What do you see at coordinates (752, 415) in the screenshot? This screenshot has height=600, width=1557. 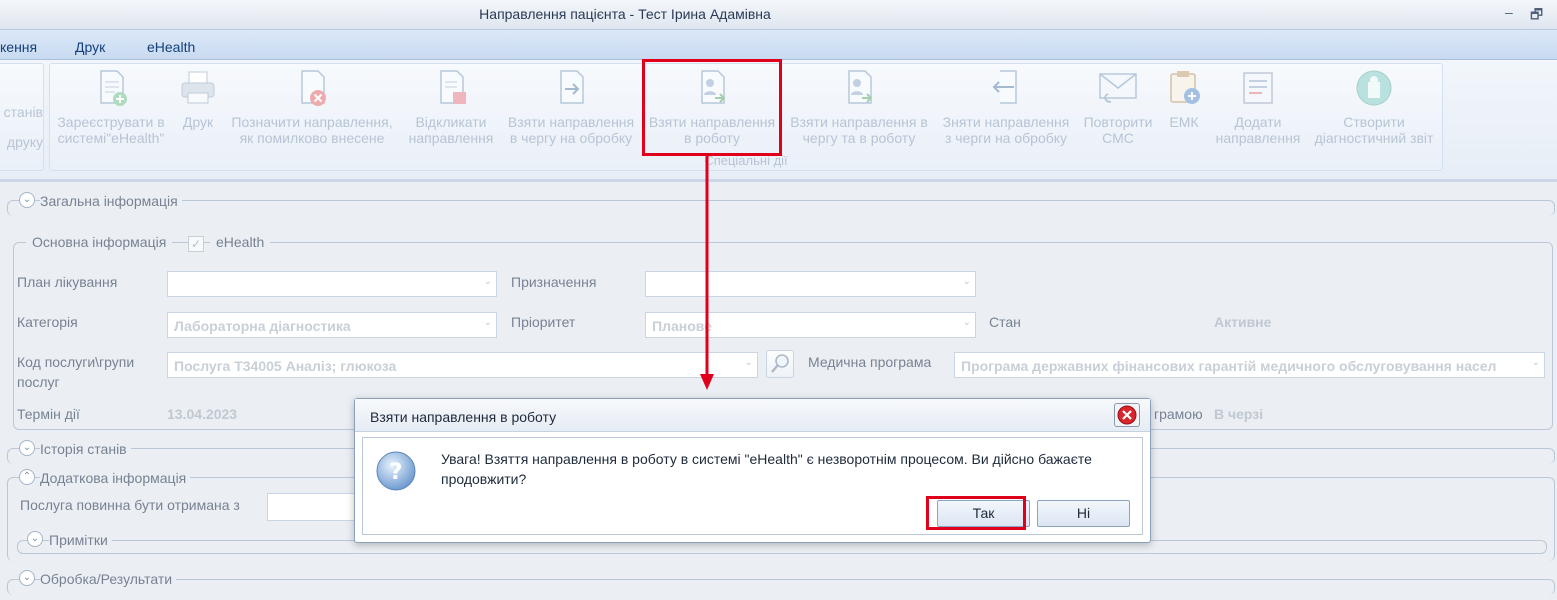 I see `dialog-titlebar: Взяти направлення в роботу` at bounding box center [752, 415].